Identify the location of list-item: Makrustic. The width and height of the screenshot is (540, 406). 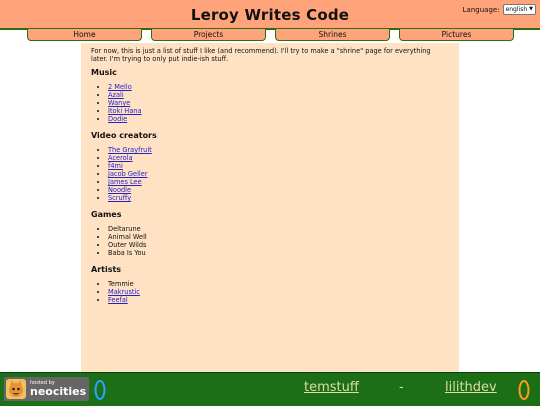
(278, 292).